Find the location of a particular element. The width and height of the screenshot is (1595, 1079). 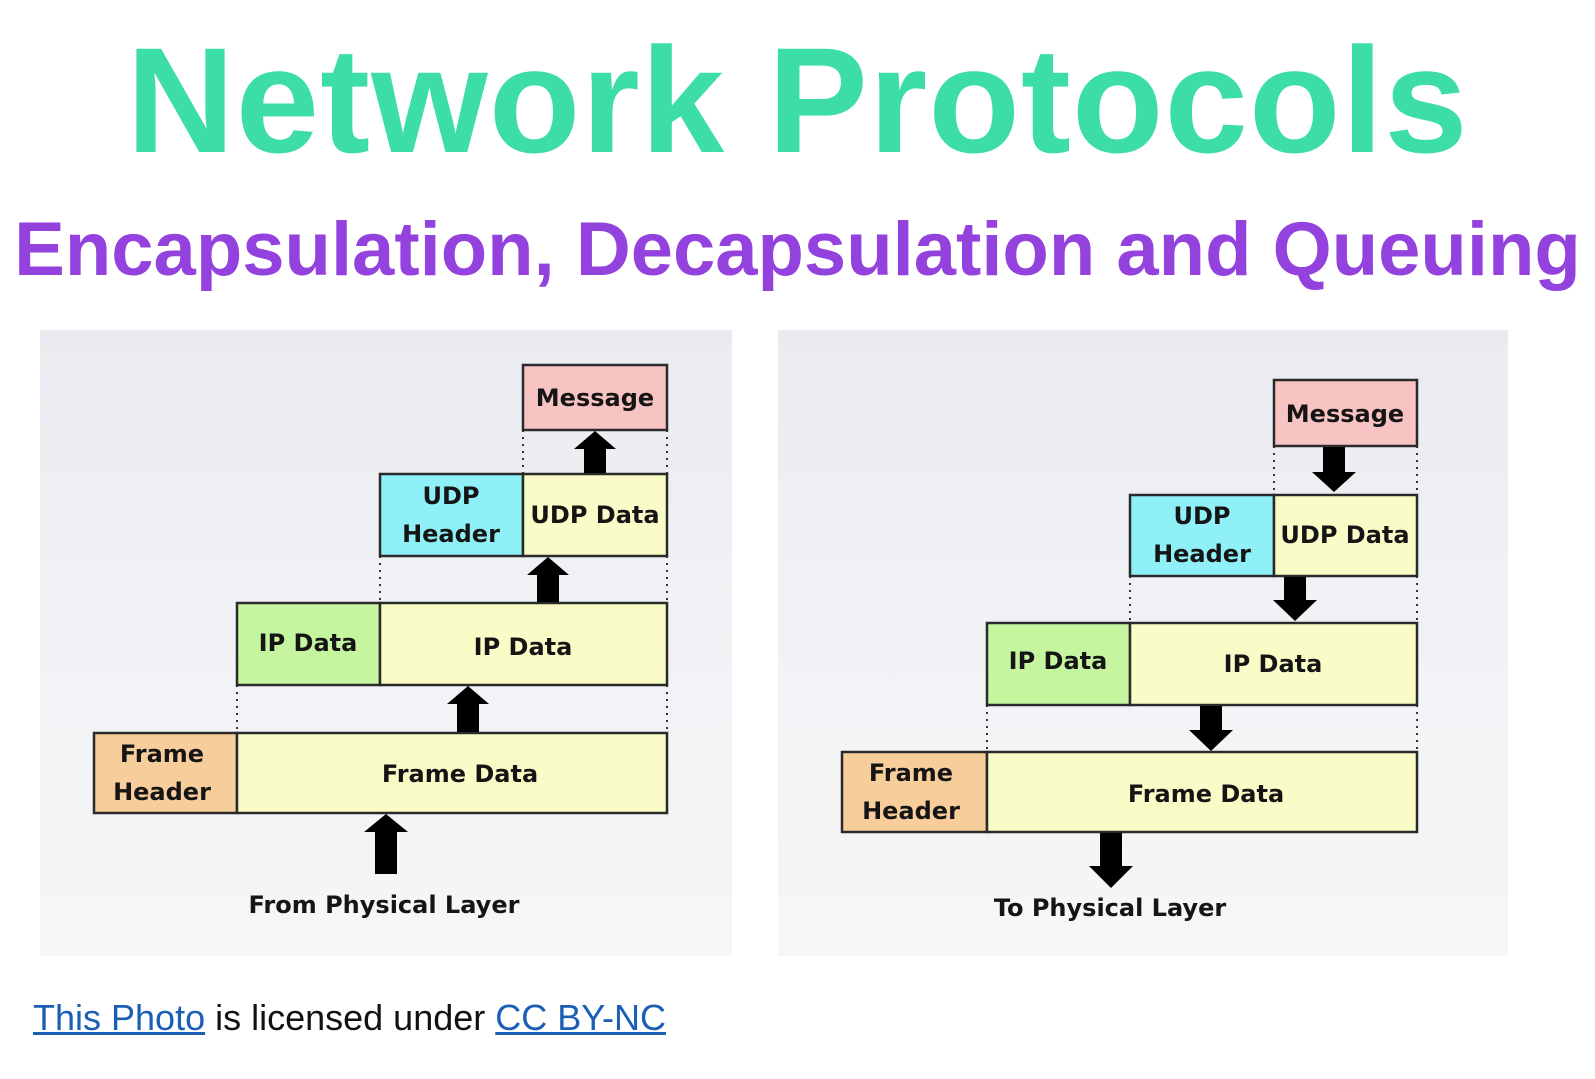

license-text: is licensed under is located at coordinates (350, 1017).